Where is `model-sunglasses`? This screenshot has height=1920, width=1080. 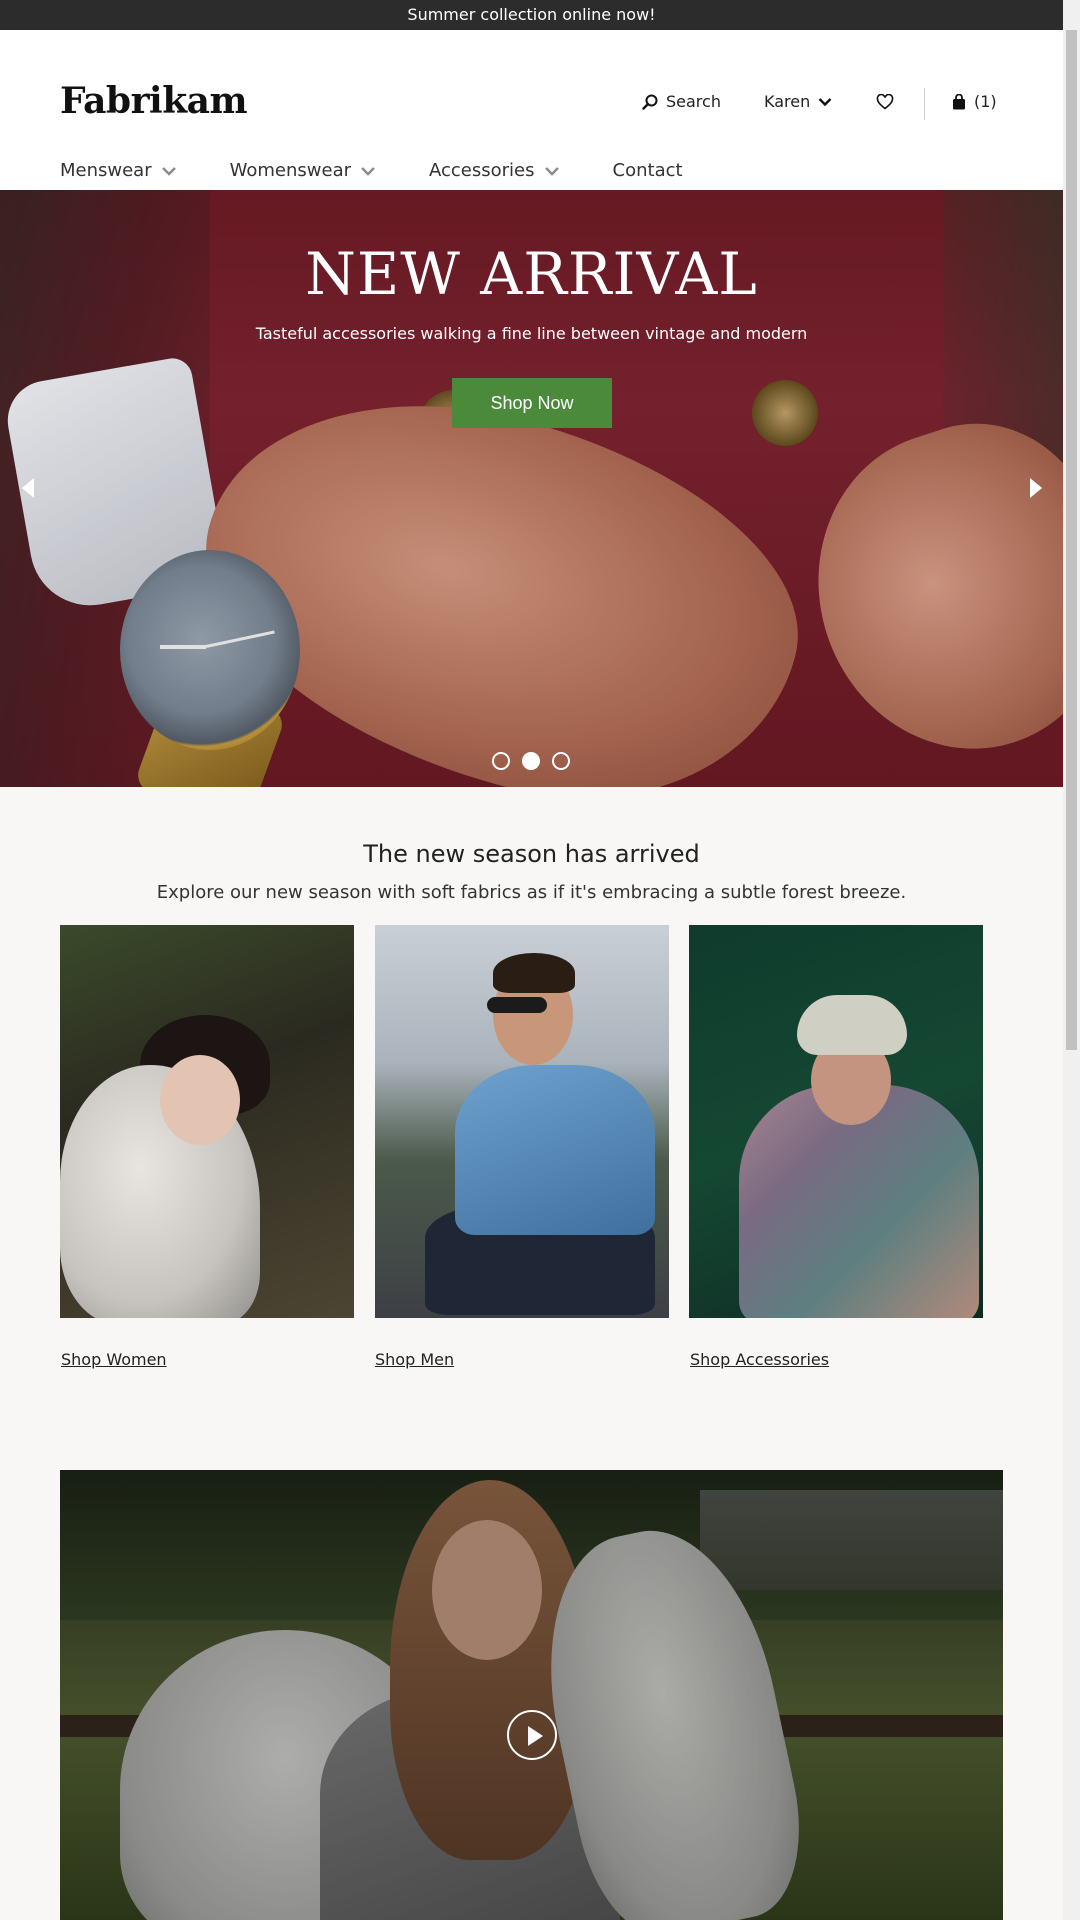 model-sunglasses is located at coordinates (517, 1005).